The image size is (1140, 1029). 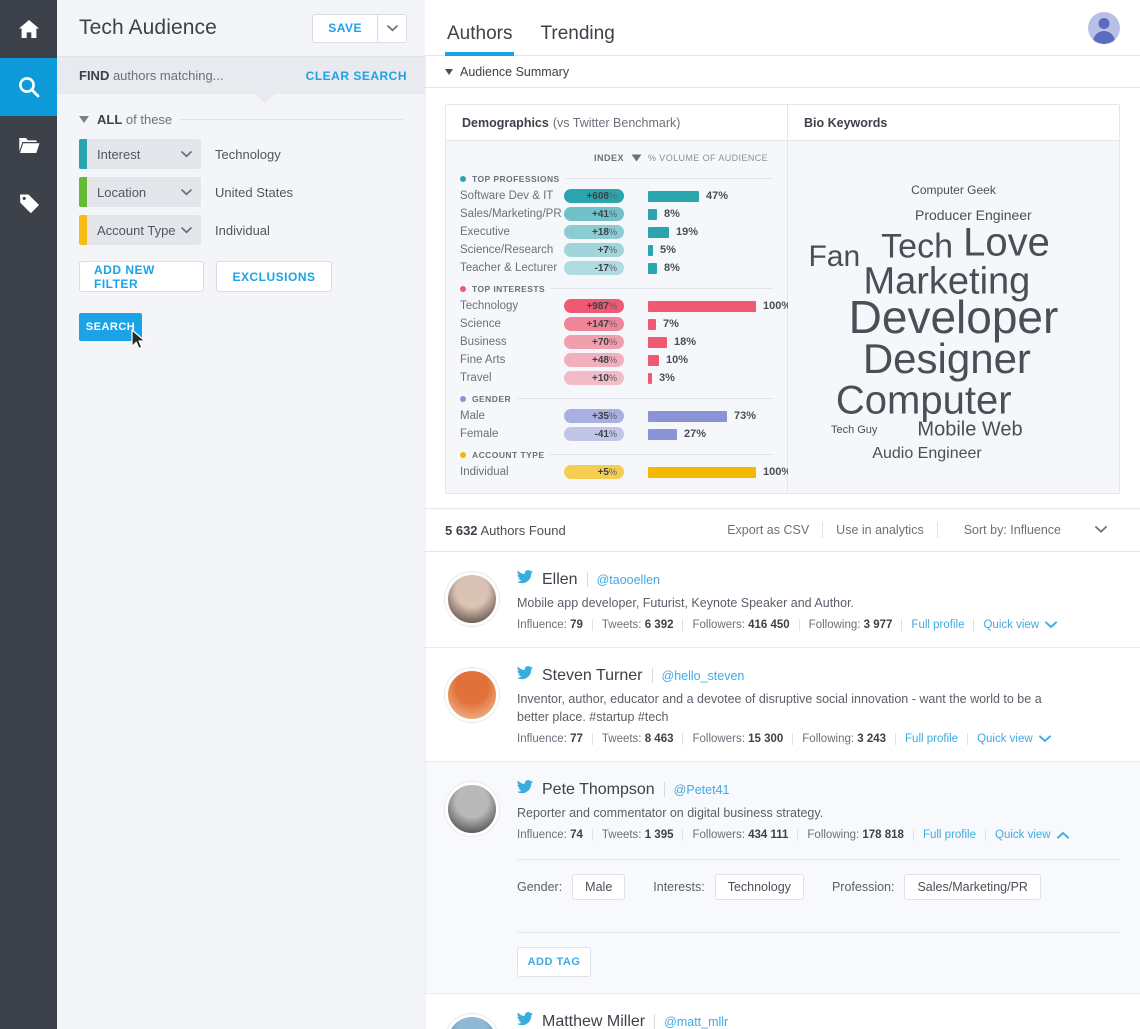 I want to click on interests-label: Interests:, so click(x=679, y=887).